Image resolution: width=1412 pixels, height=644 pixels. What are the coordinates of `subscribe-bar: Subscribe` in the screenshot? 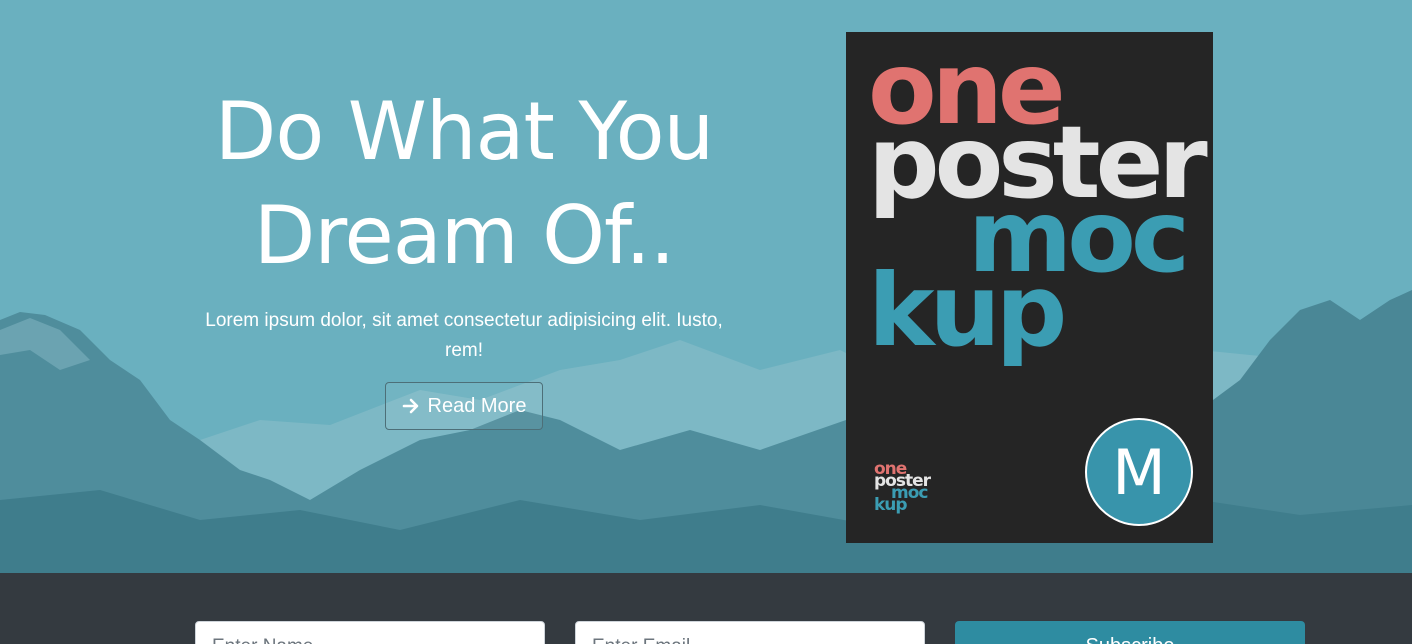 It's located at (706, 608).